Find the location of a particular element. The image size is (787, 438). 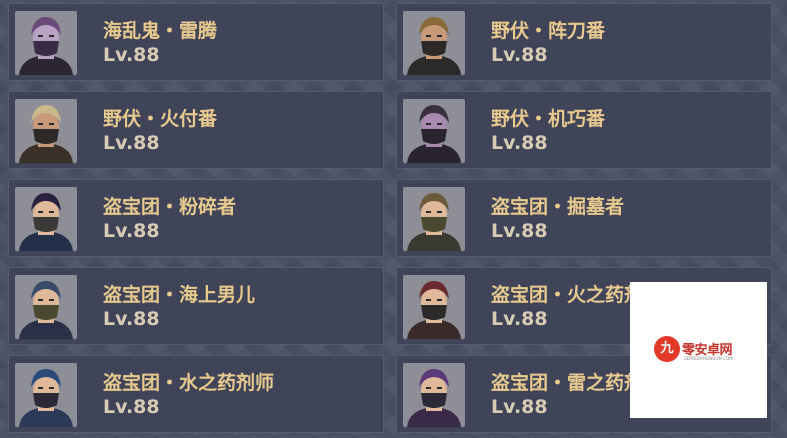

enemy-name: 野伏・阵刀番 is located at coordinates (548, 31).